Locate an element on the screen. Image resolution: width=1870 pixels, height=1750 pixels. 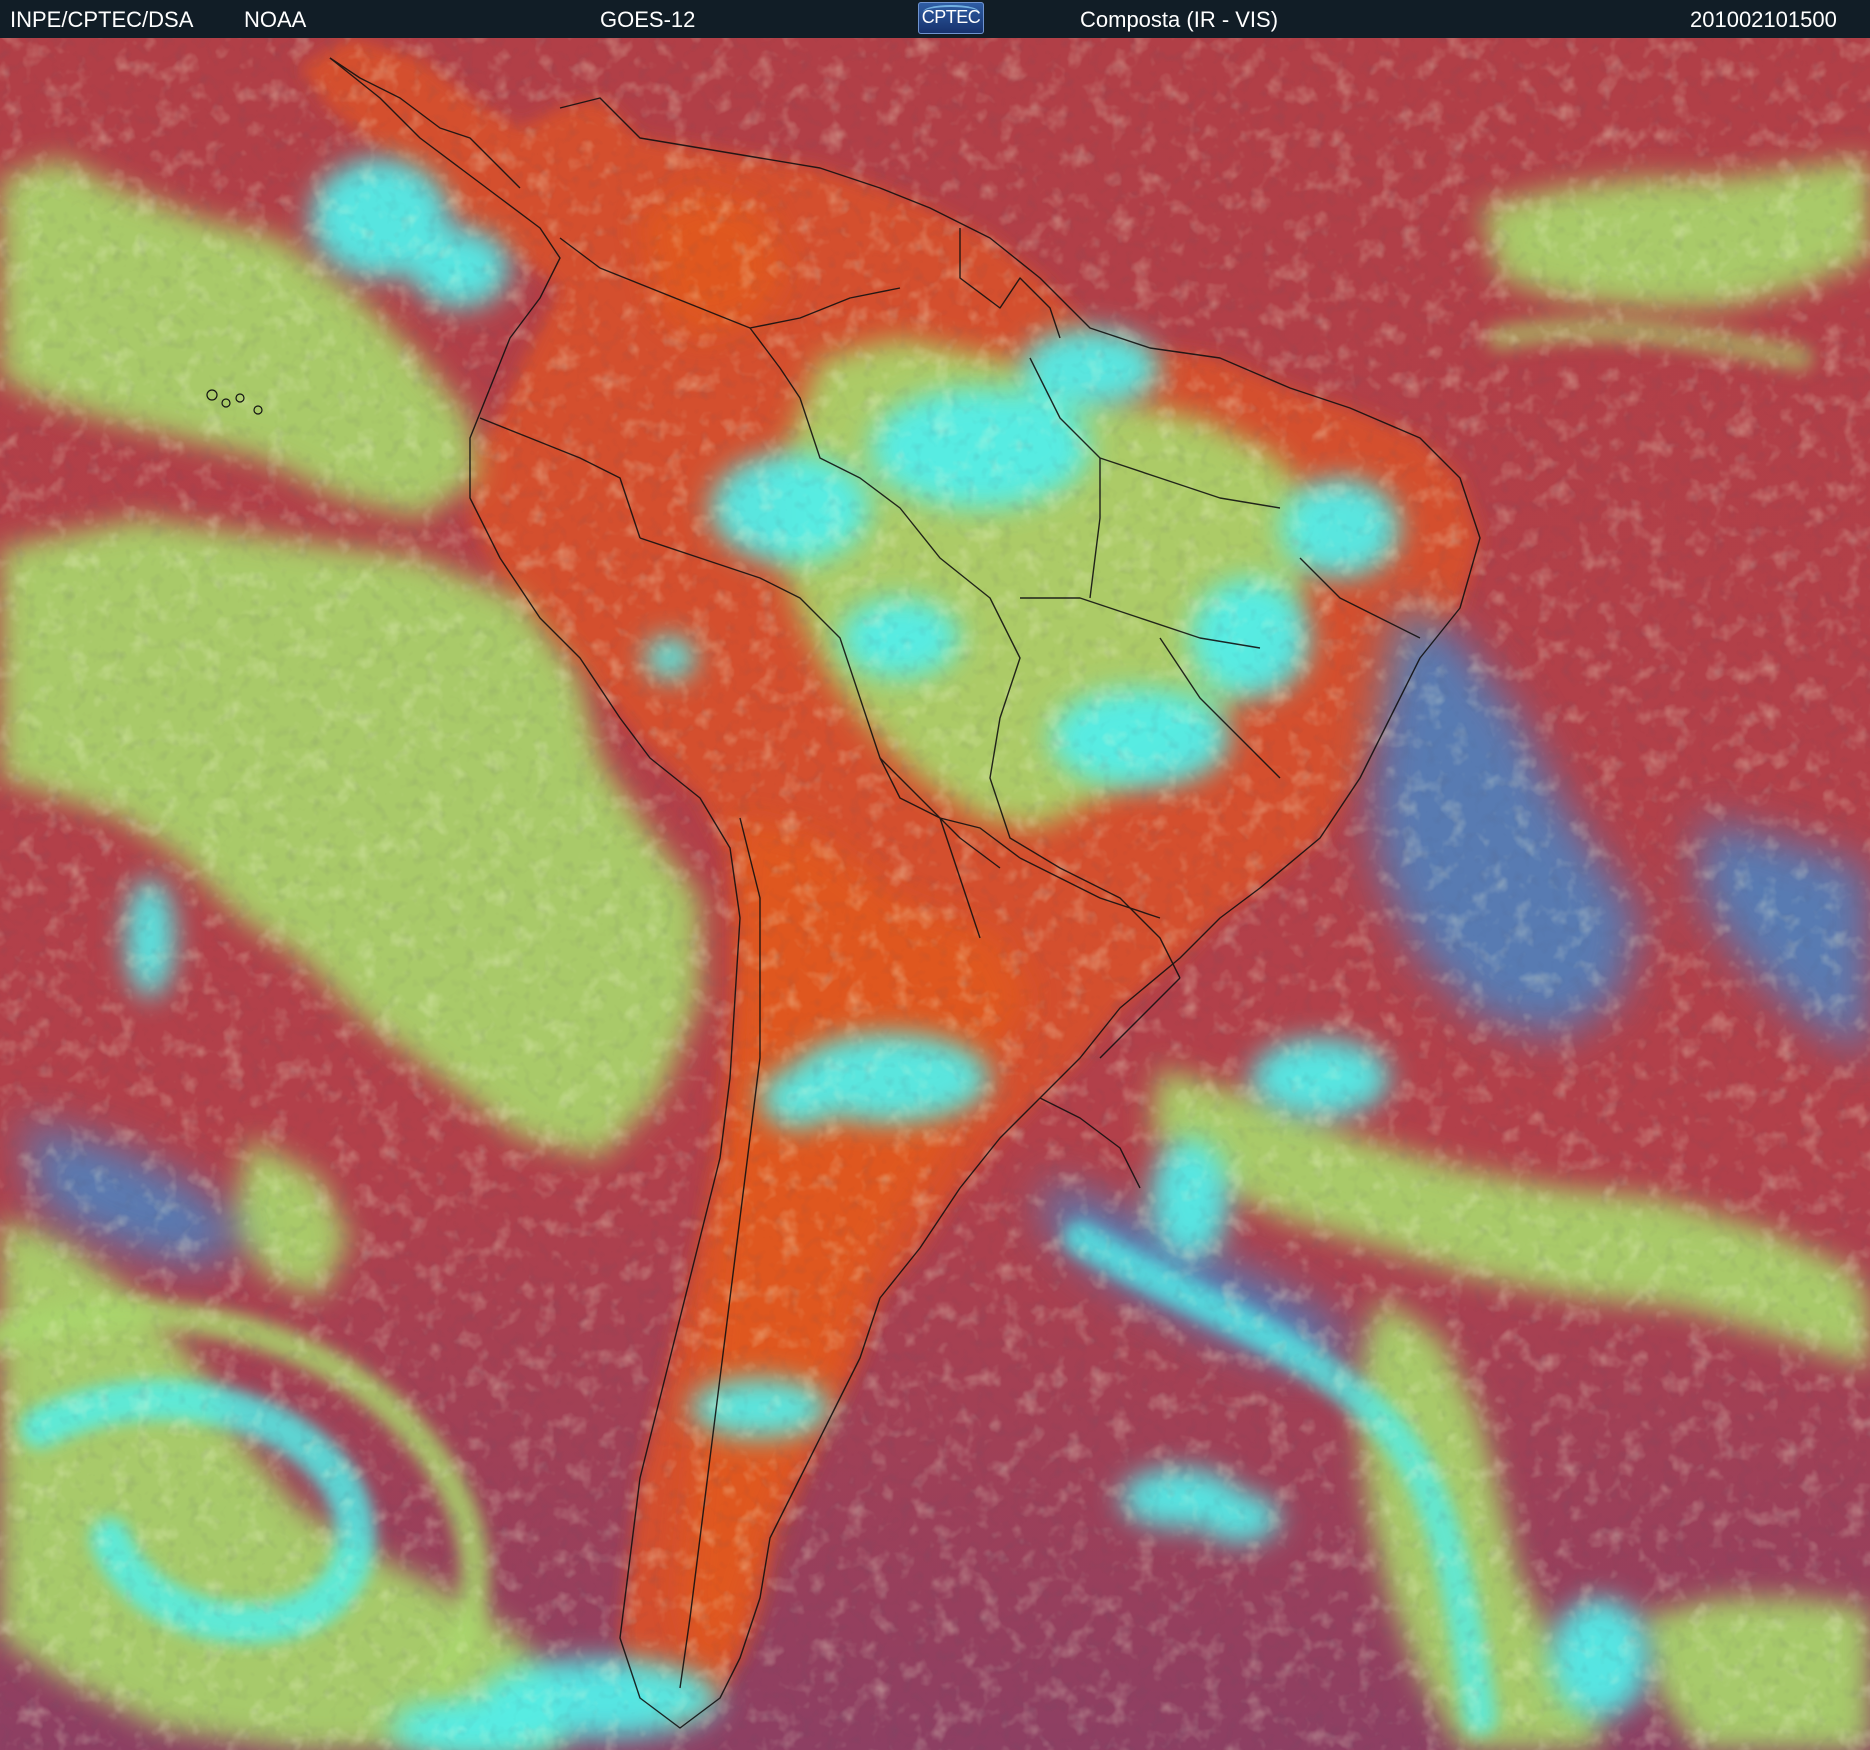
source-label: INPE/CPTEC/DSA is located at coordinates (102, 19).